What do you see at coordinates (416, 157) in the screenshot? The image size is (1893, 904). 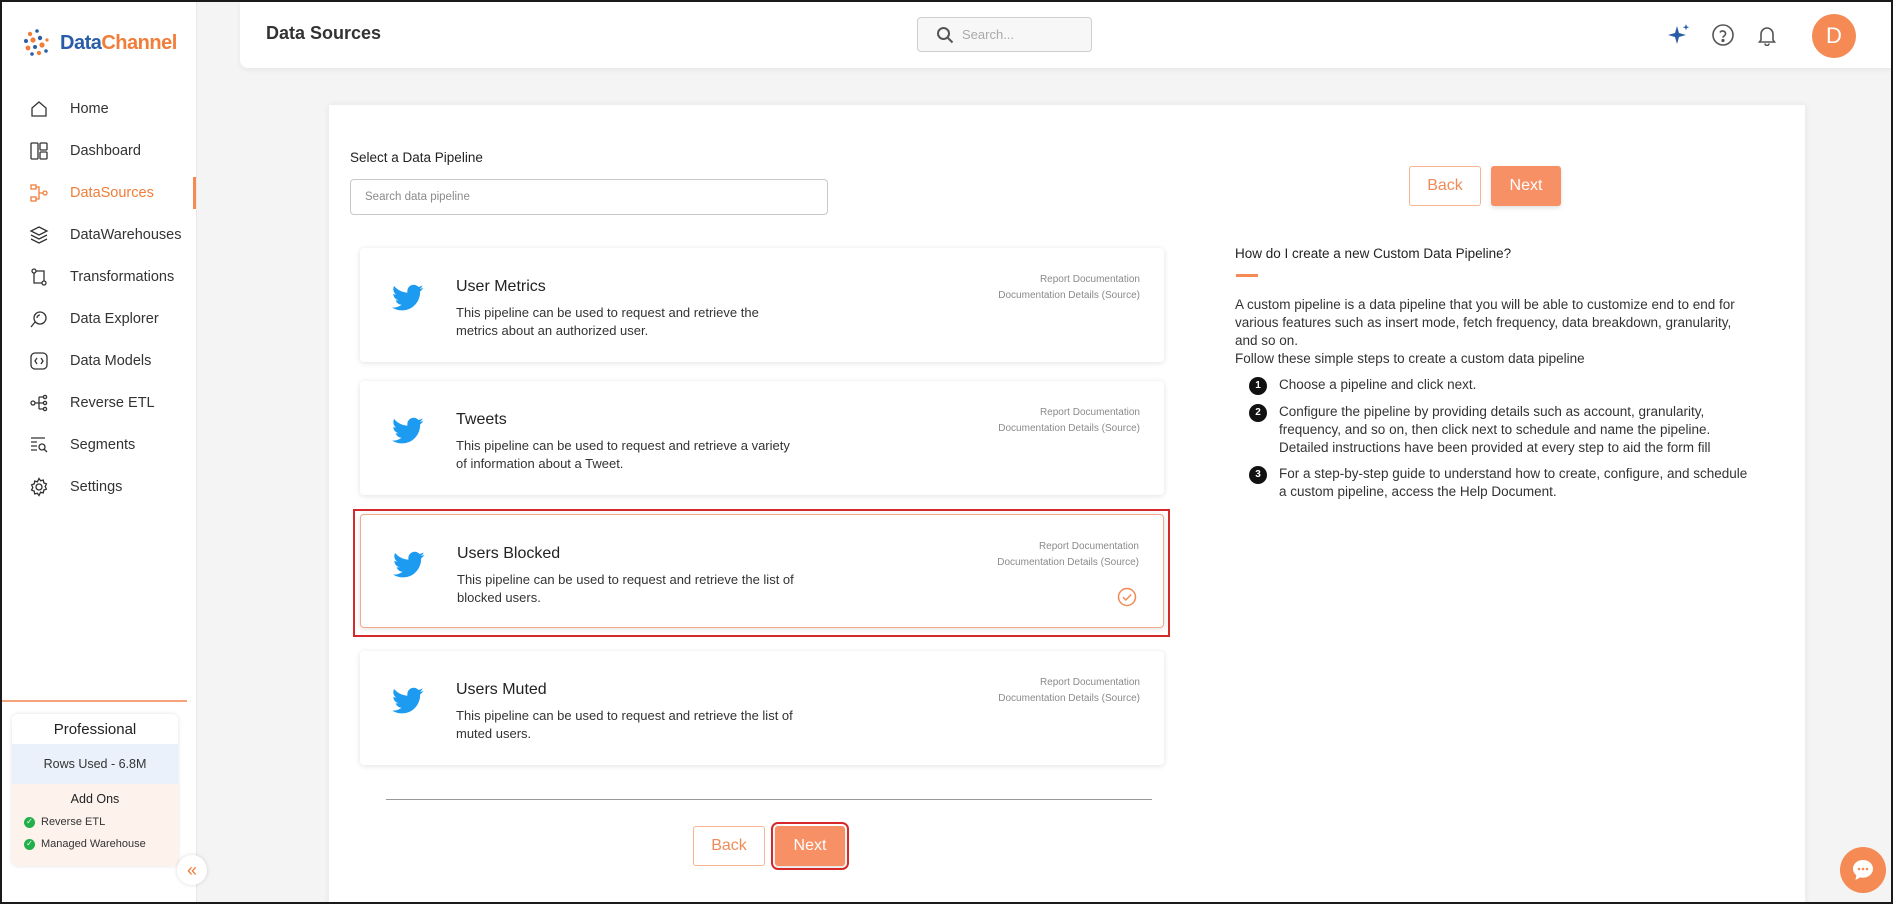 I see `select-pipeline-label: Select a Data Pipeline` at bounding box center [416, 157].